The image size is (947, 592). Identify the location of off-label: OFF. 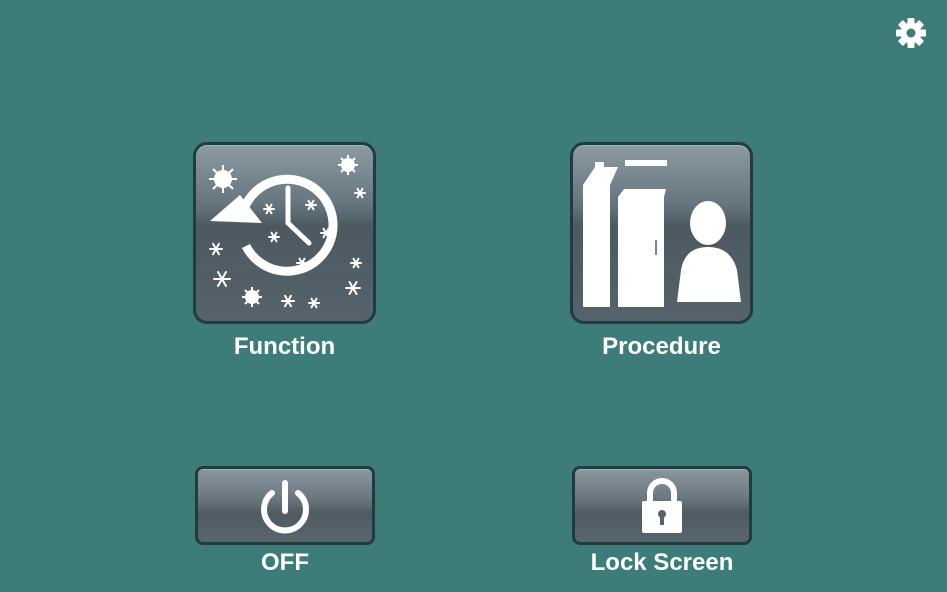
(285, 562).